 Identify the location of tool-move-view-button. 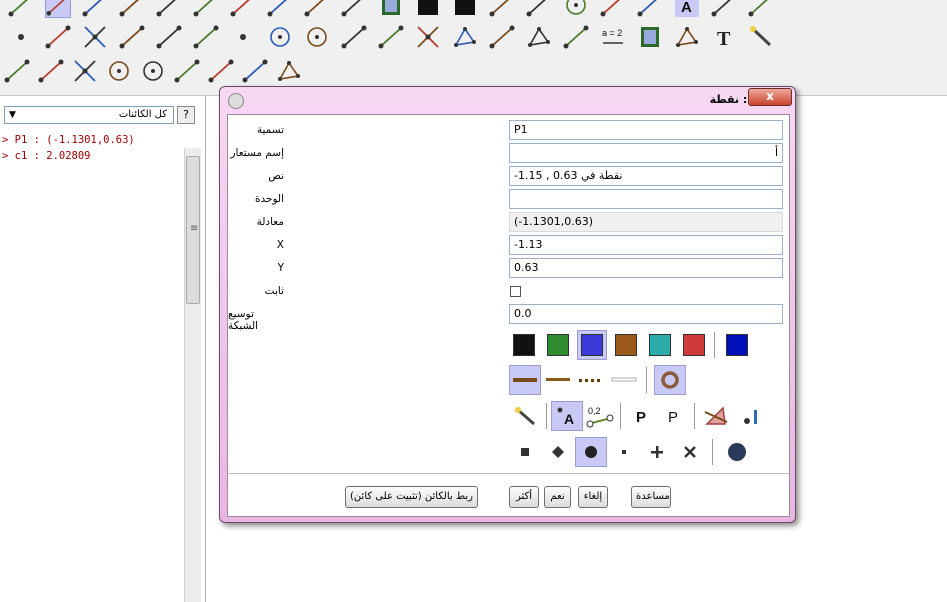
(169, 9).